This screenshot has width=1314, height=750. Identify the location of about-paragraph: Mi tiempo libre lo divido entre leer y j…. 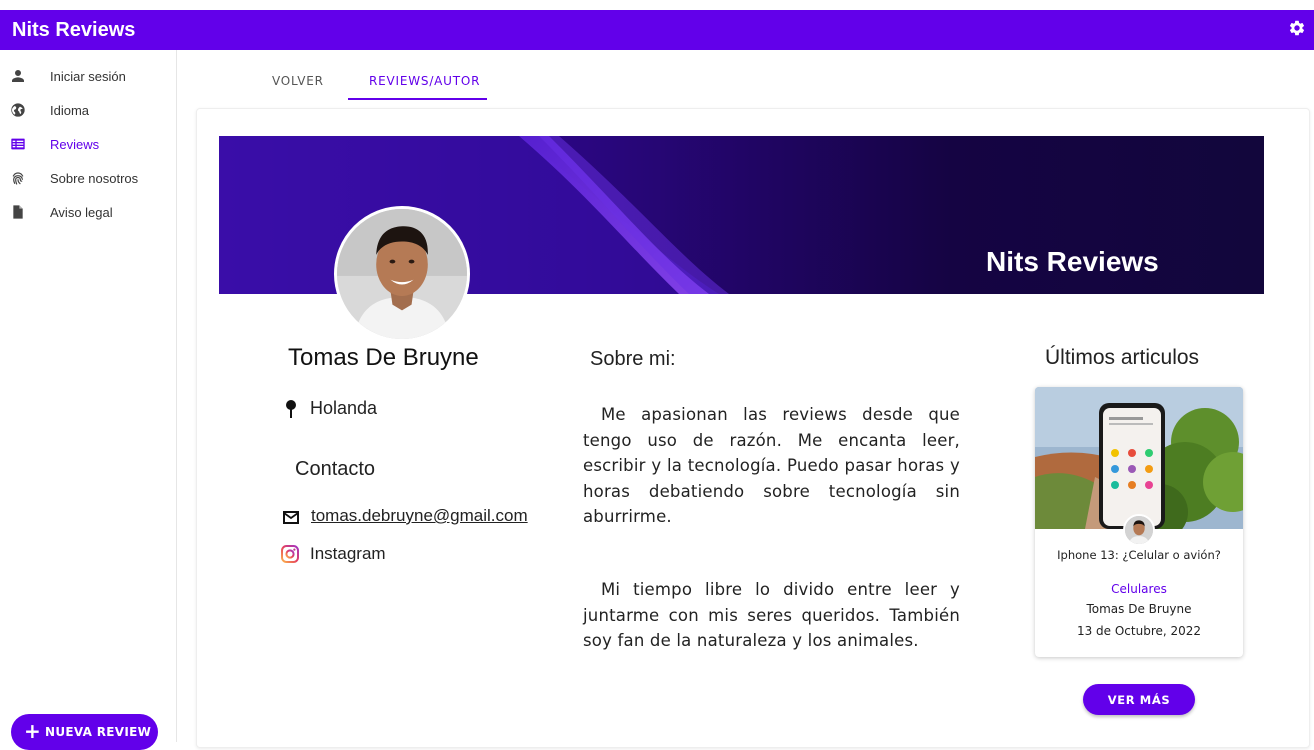
(771, 615).